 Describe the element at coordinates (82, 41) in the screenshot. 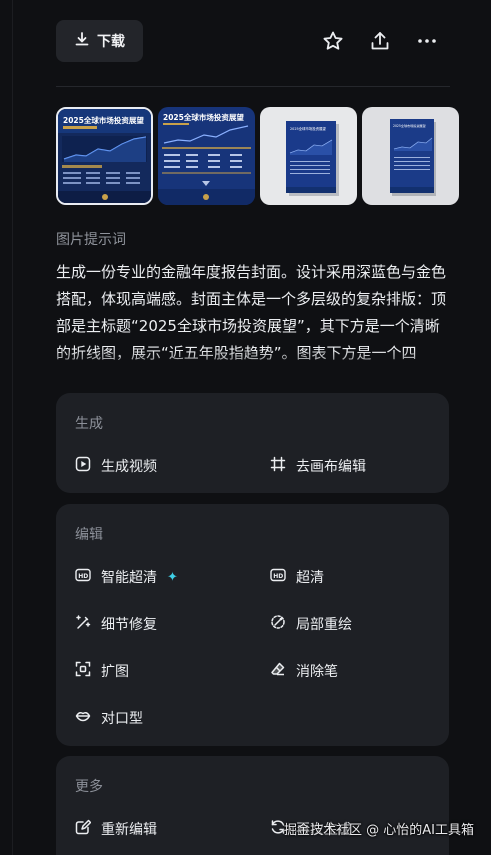

I see `download-icon` at that location.